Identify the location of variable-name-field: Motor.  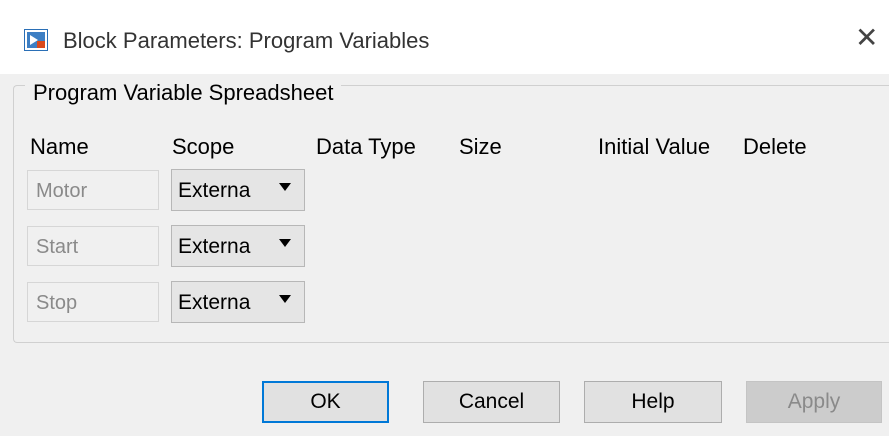
(93, 190).